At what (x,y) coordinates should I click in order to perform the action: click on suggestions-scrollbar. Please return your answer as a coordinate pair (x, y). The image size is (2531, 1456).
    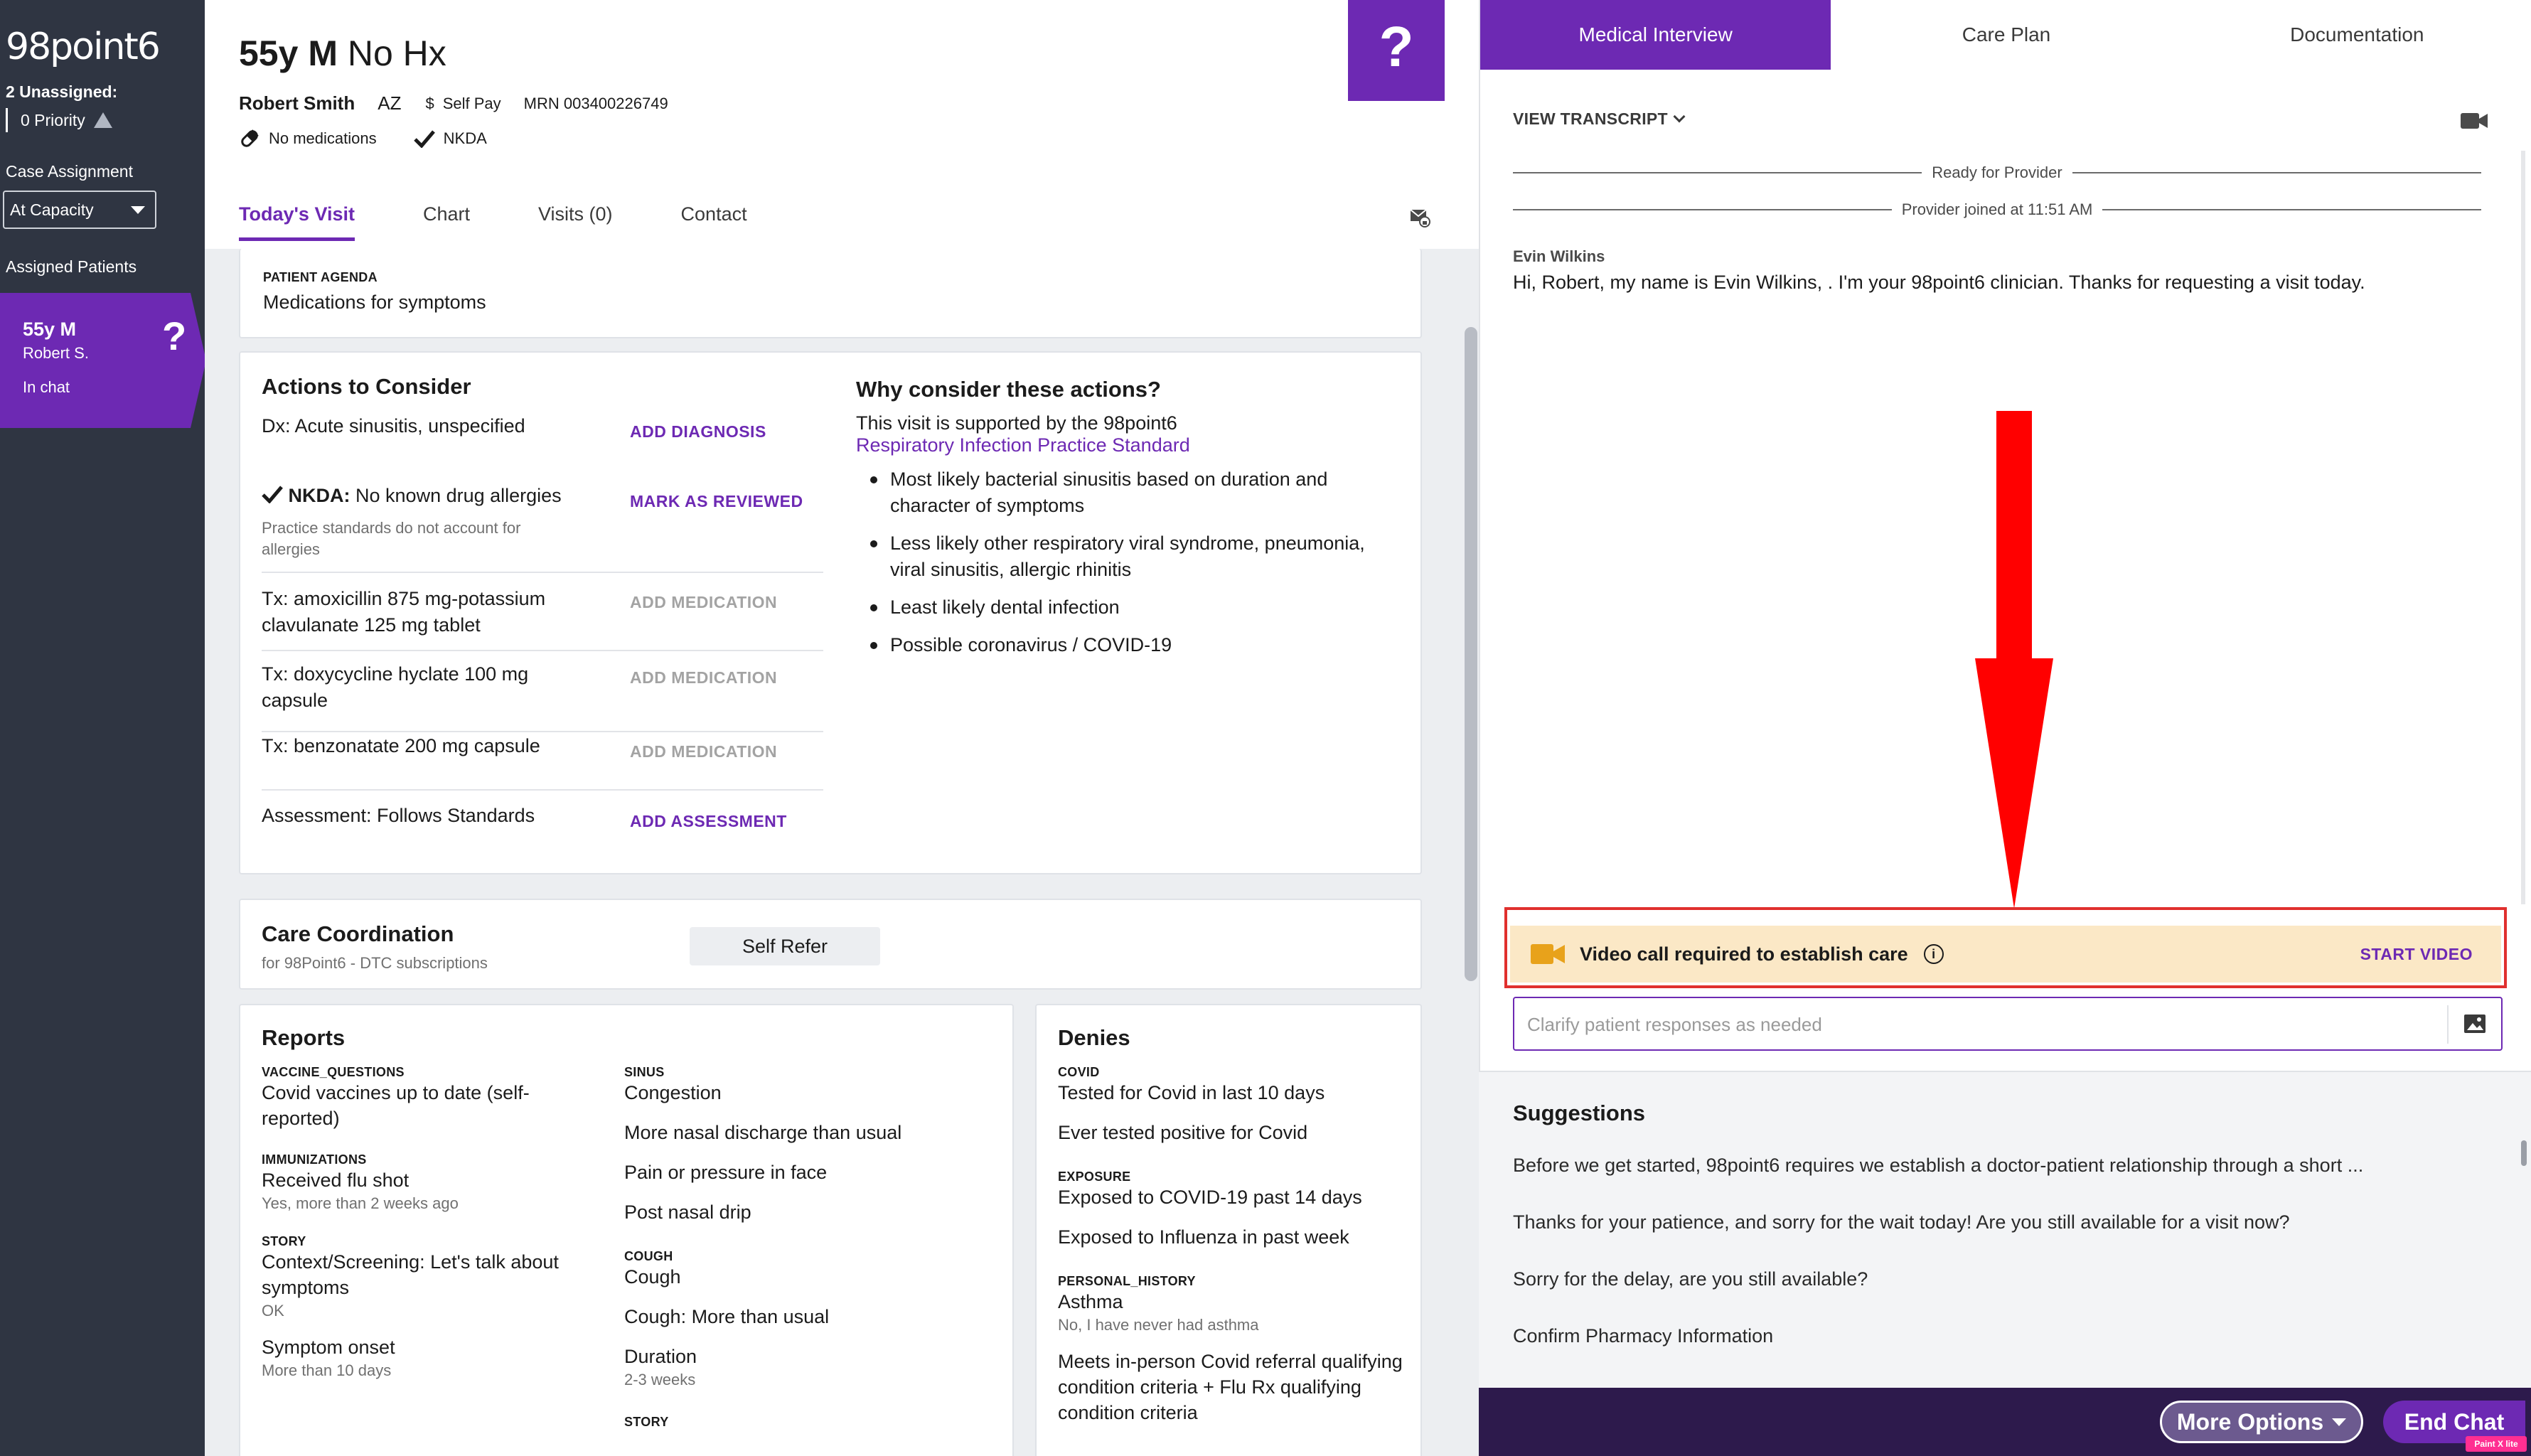
    Looking at the image, I should click on (2524, 1153).